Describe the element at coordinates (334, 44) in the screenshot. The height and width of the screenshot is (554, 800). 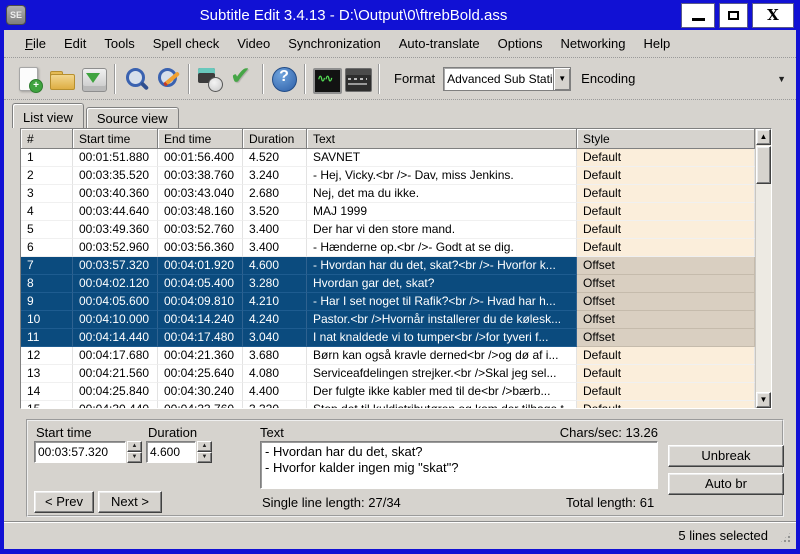
I see `menu-item-synchronization: Synchronization` at that location.